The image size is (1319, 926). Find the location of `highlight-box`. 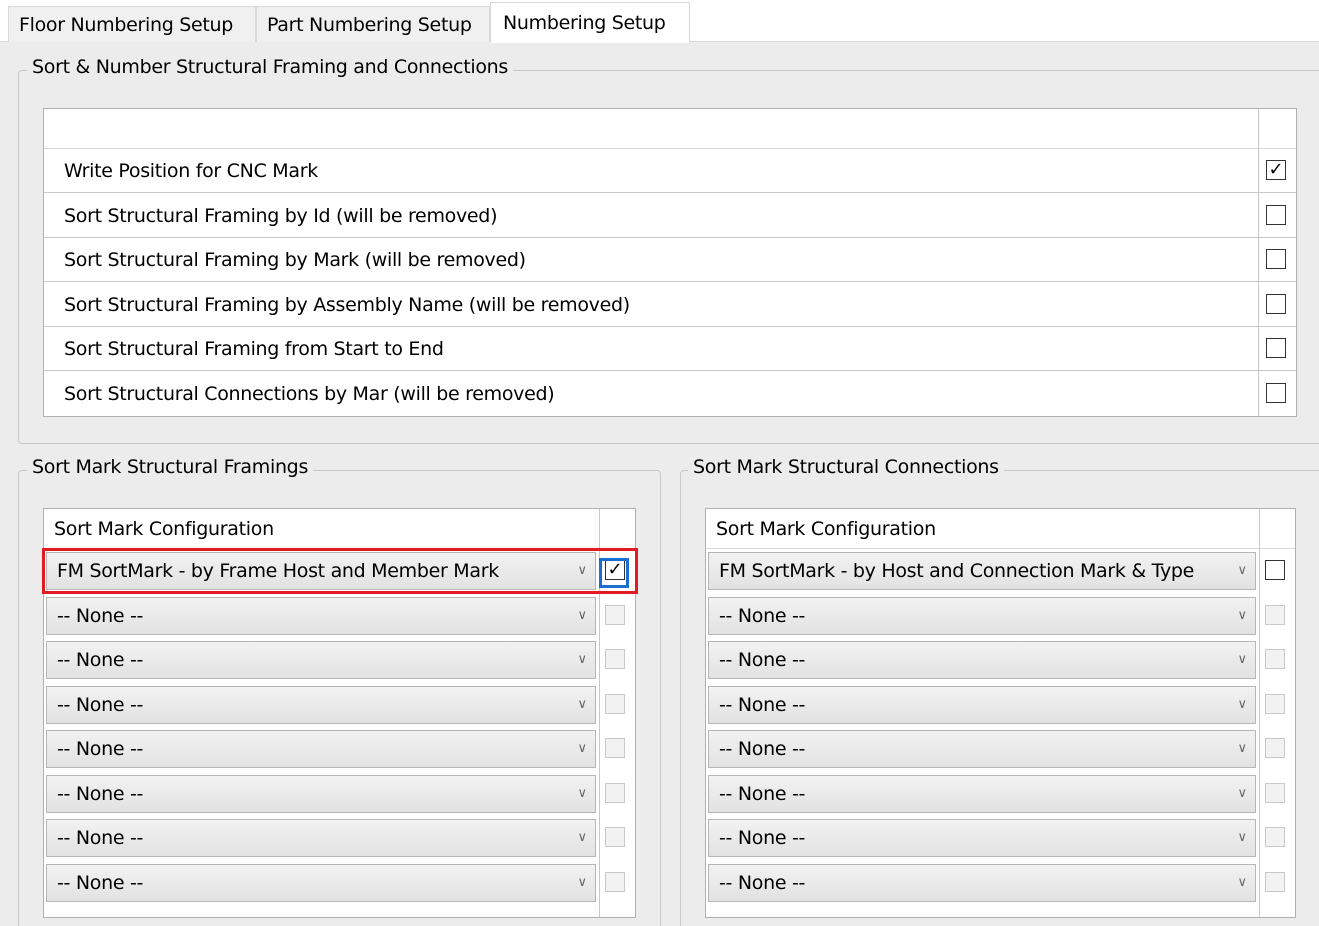

highlight-box is located at coordinates (340, 571).